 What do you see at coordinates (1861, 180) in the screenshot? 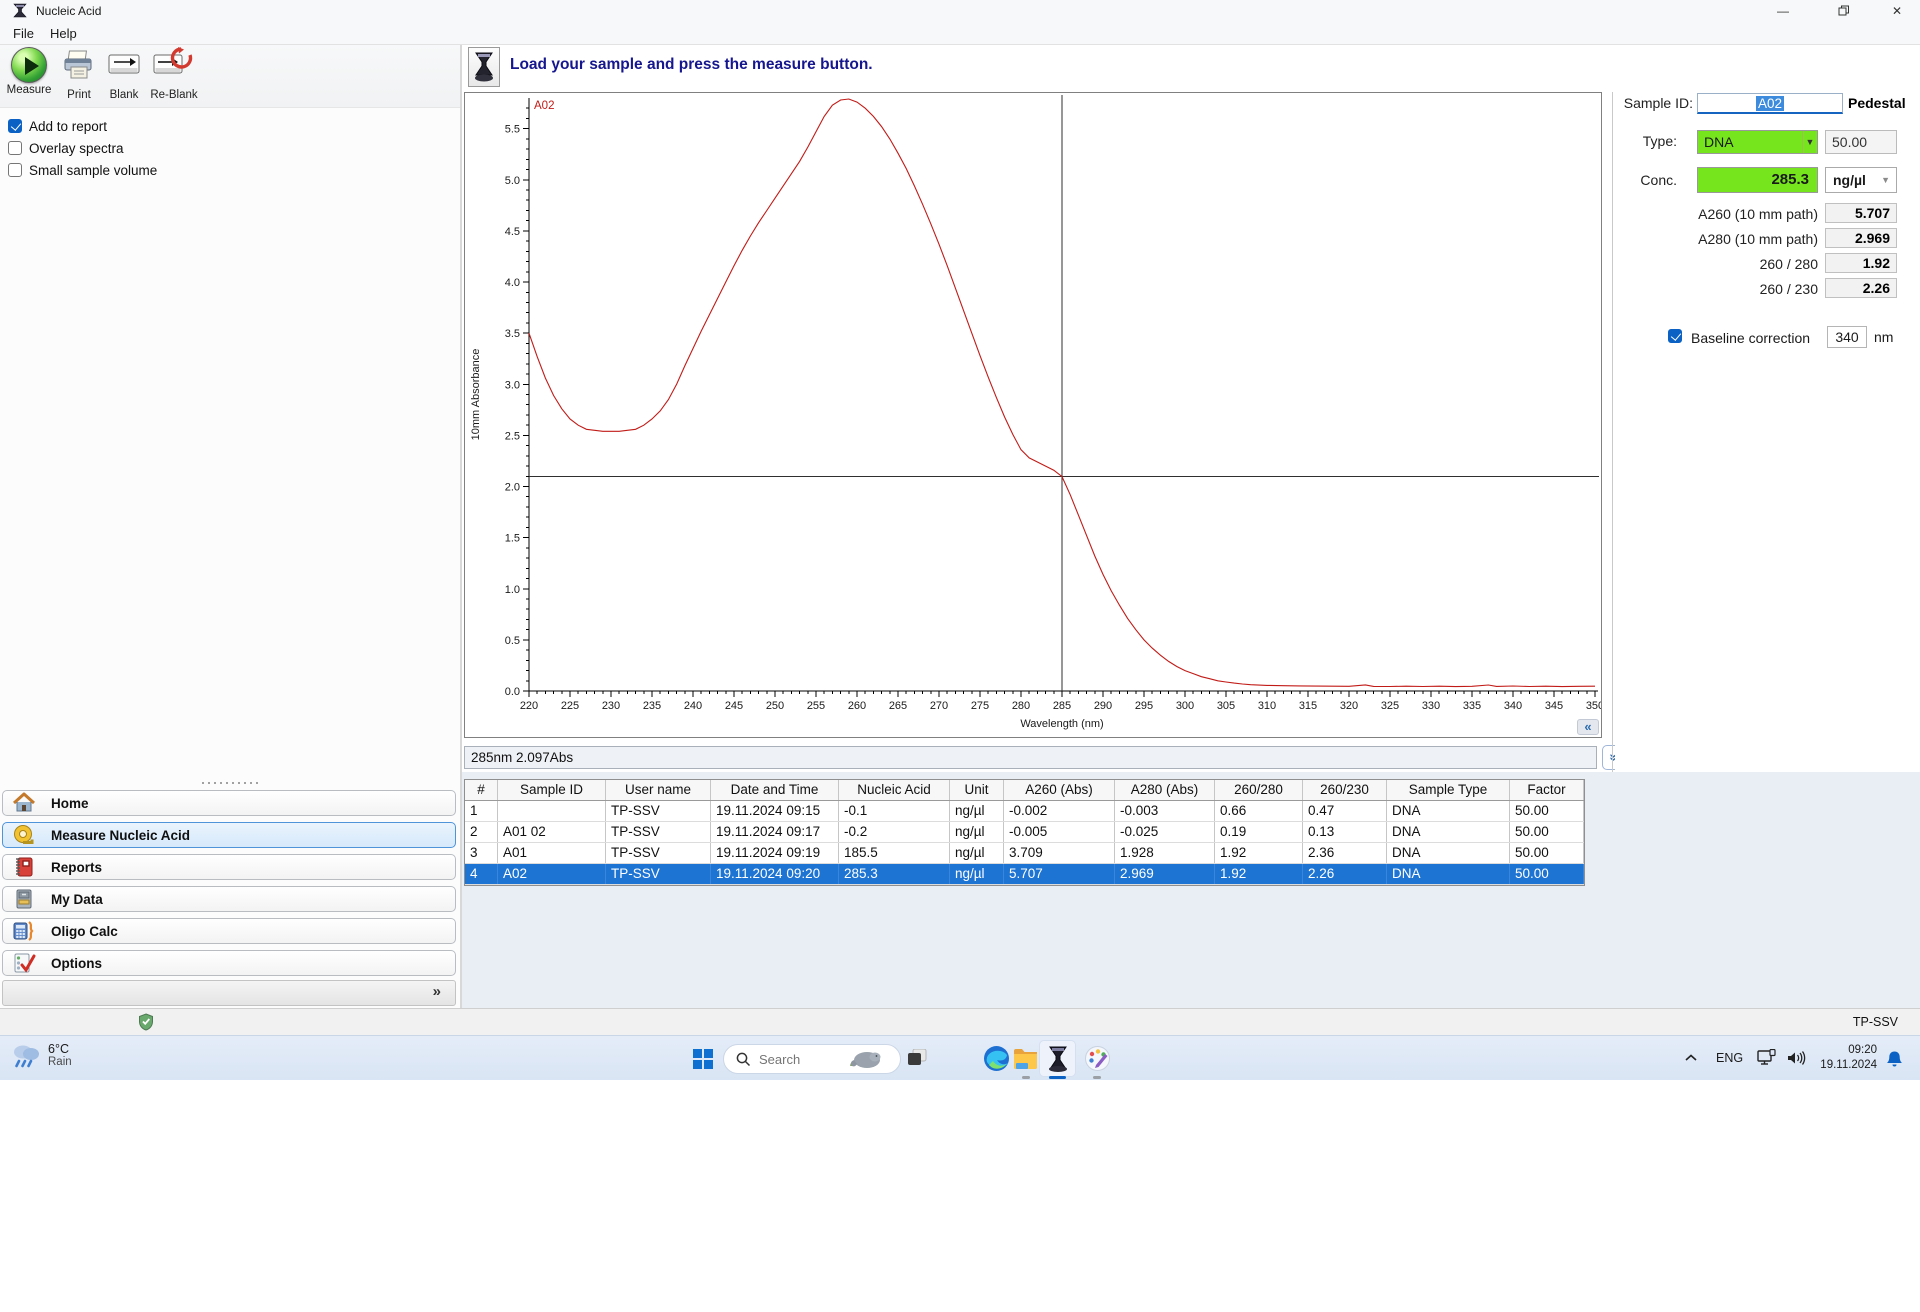
I see `unit-dropdown: ng/µl ▼` at bounding box center [1861, 180].